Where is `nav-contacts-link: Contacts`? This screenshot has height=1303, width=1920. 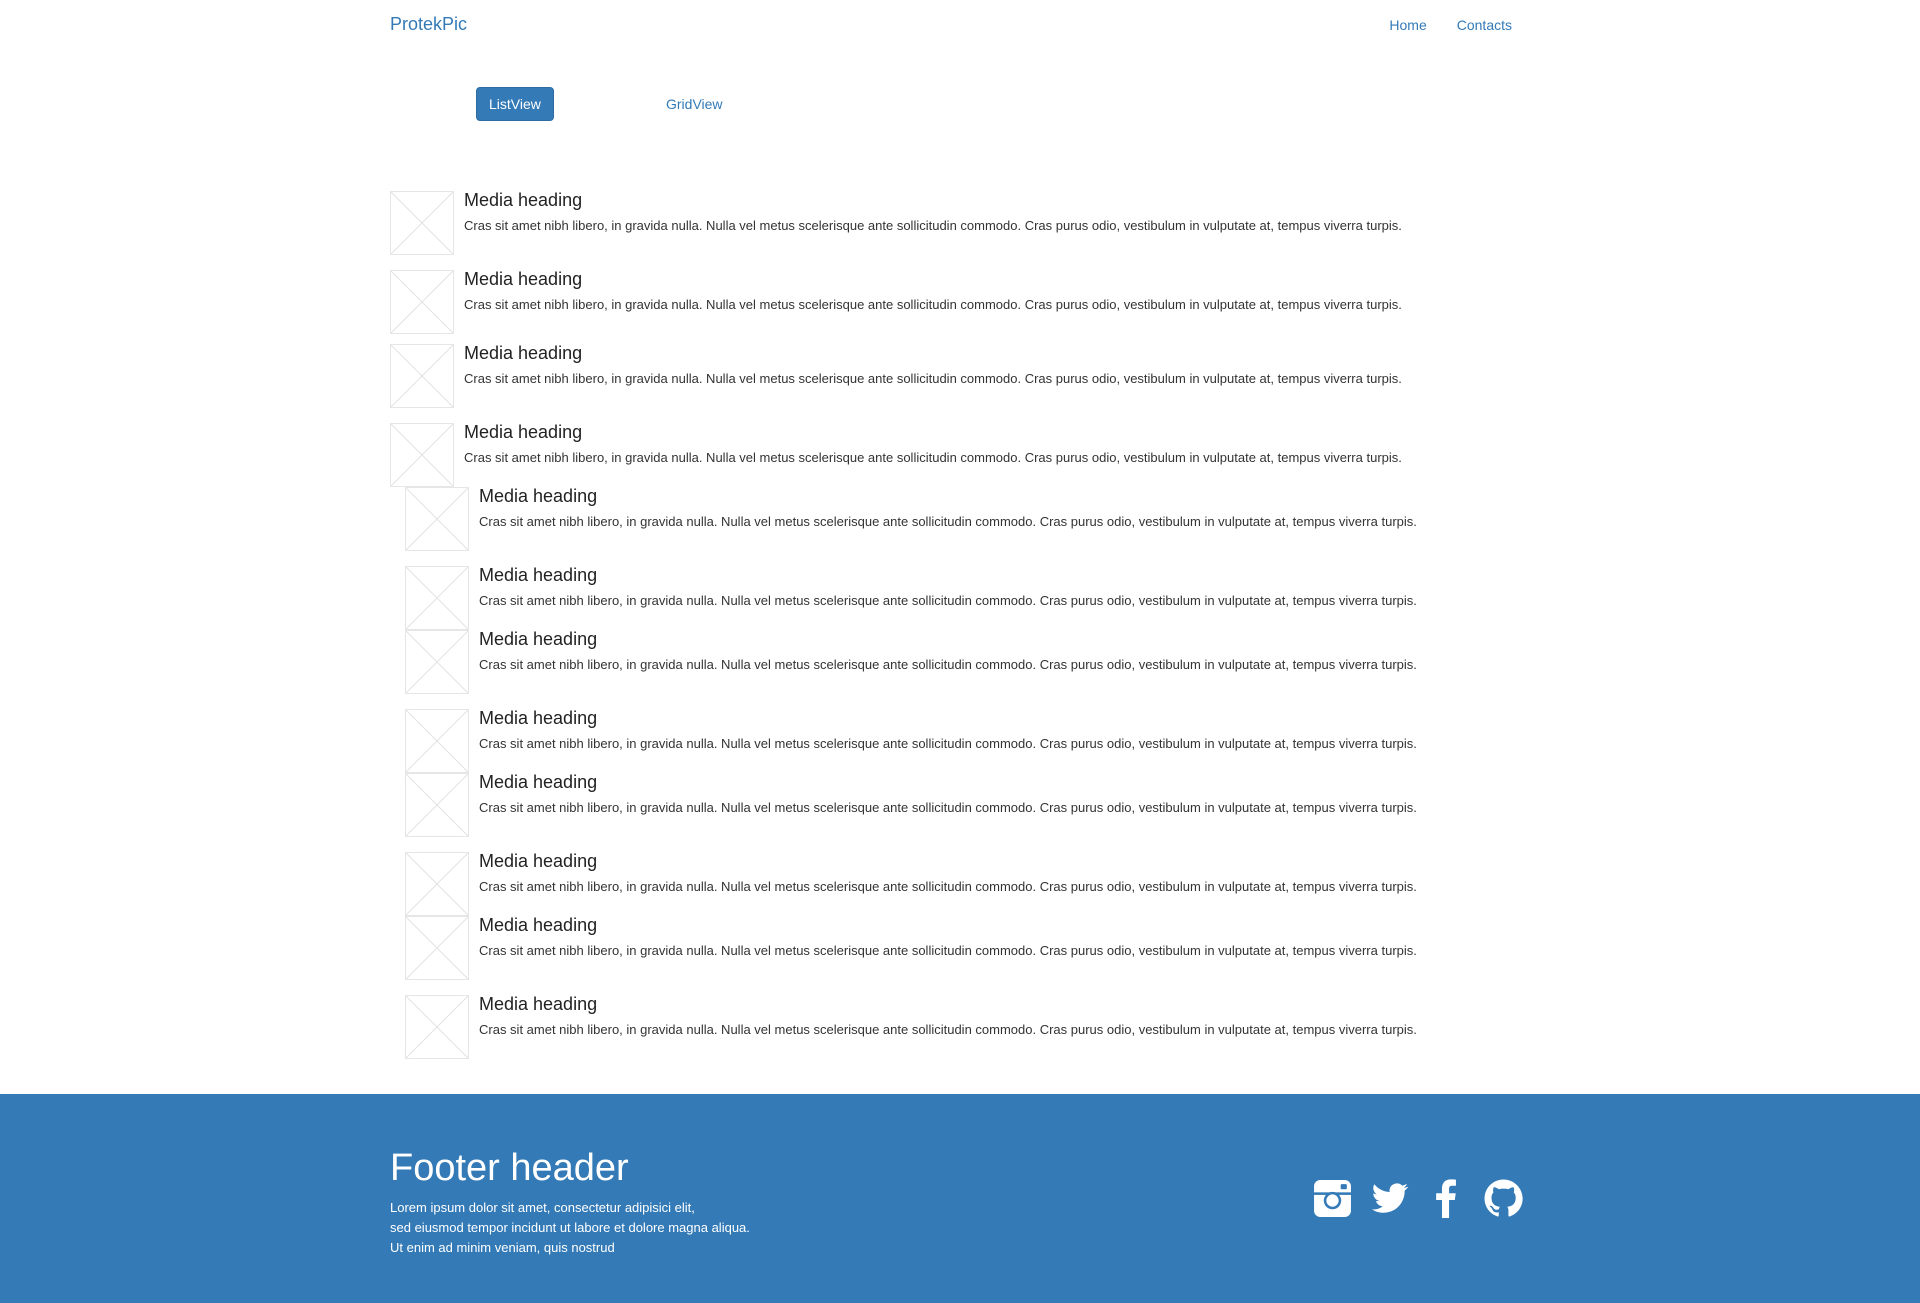
nav-contacts-link: Contacts is located at coordinates (1484, 25).